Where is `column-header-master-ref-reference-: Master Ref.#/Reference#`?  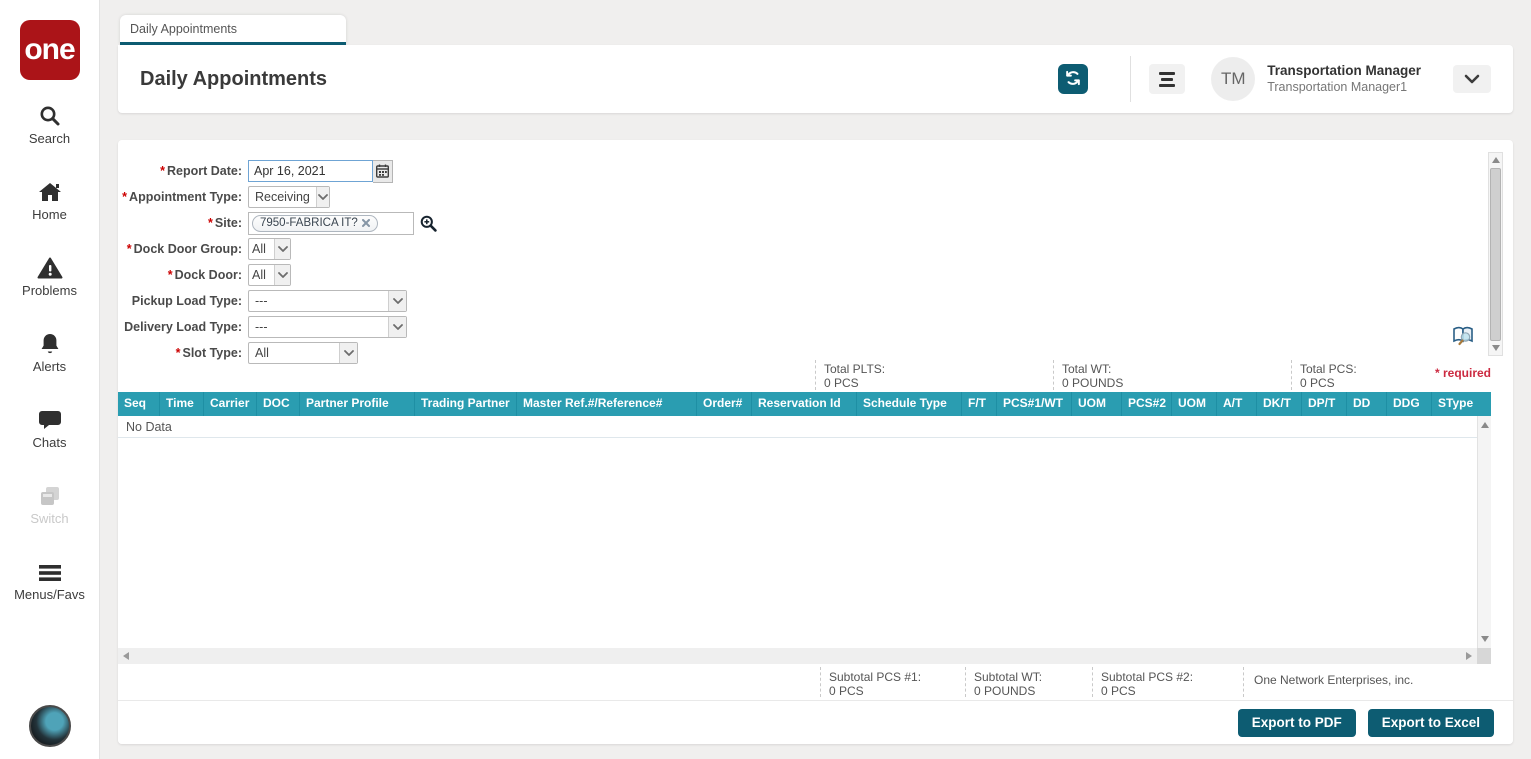
column-header-master-ref-reference-: Master Ref.#/Reference# is located at coordinates (607, 404).